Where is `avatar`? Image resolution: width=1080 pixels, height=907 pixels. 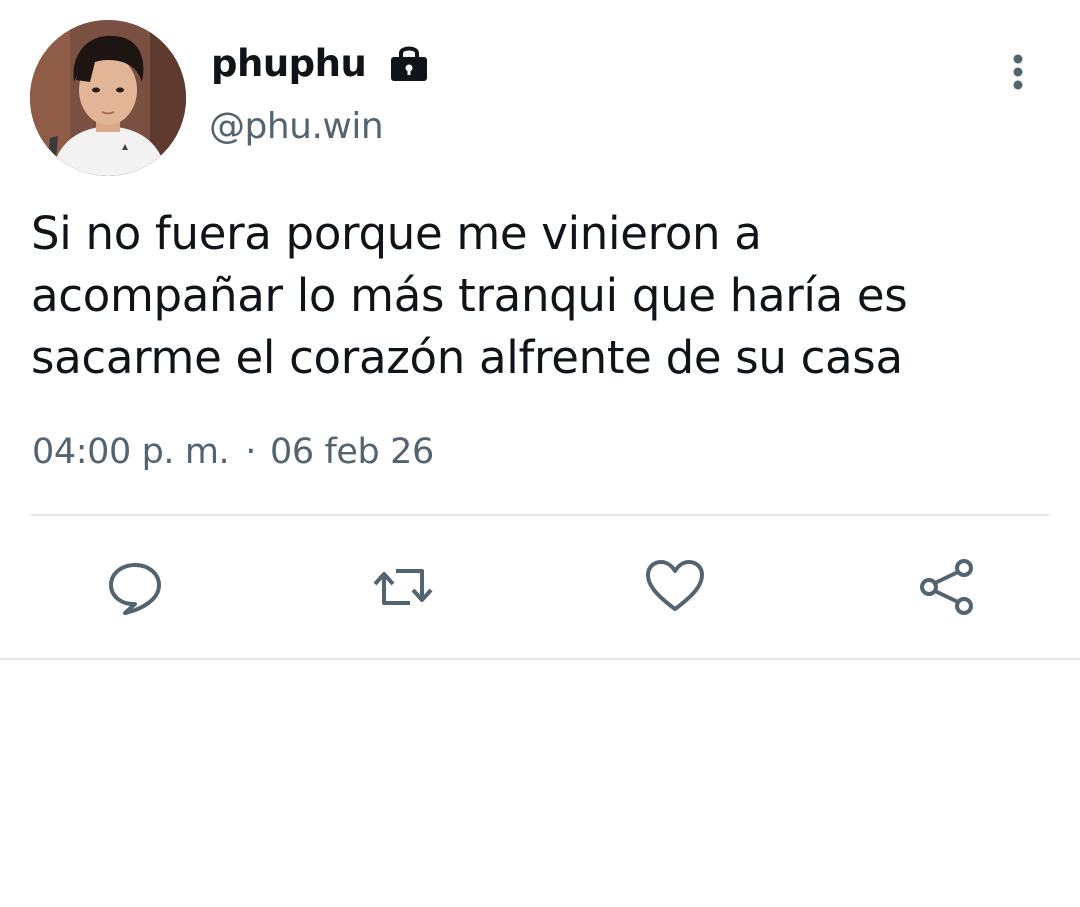 avatar is located at coordinates (108, 98).